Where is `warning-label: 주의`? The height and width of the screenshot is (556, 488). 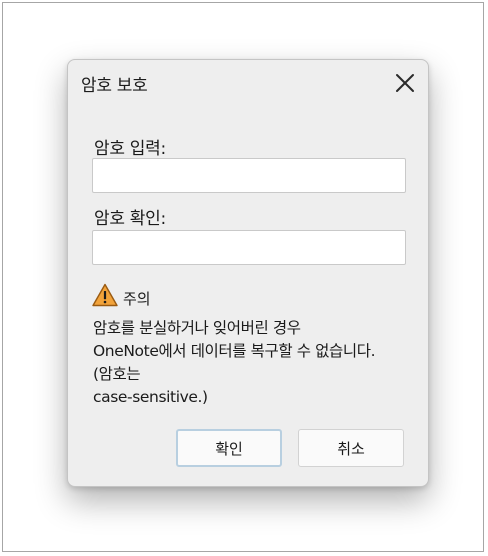
warning-label: 주의 is located at coordinates (137, 299).